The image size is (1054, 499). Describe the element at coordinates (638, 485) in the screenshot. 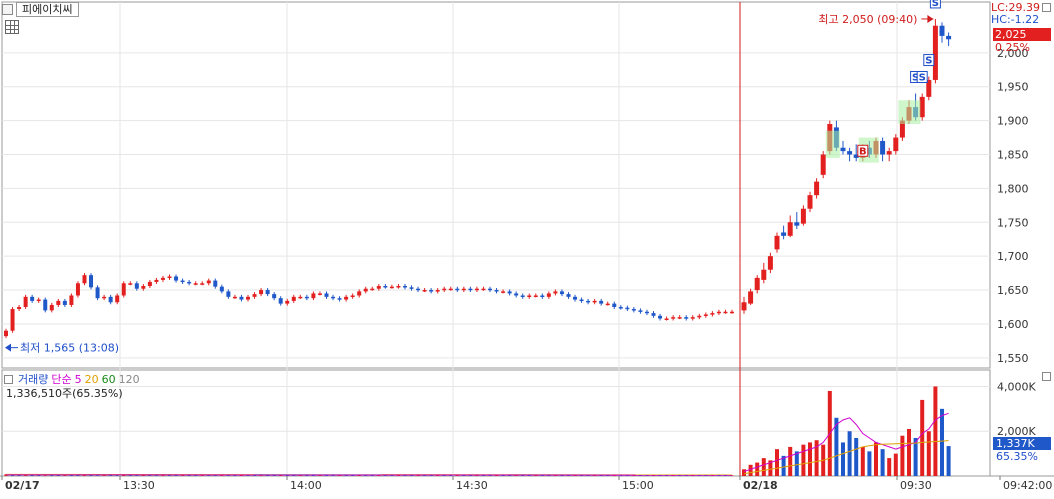

I see `time-tick-label: 15:00` at that location.